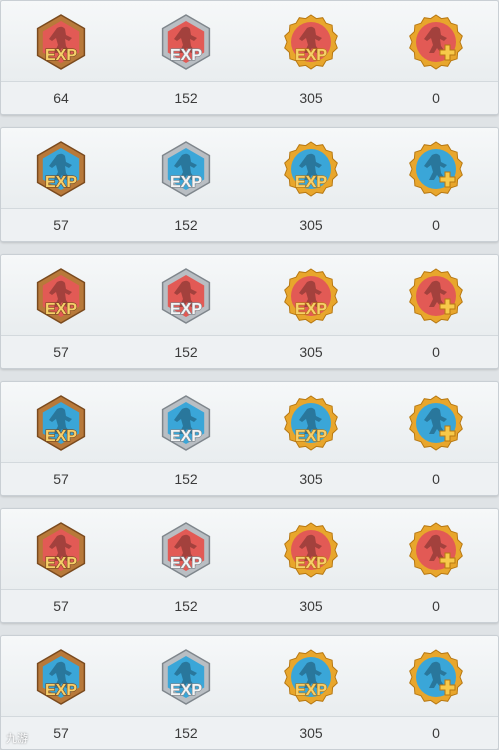 The image size is (499, 750). Describe the element at coordinates (61, 98) in the screenshot. I see `exp-value: 64` at that location.